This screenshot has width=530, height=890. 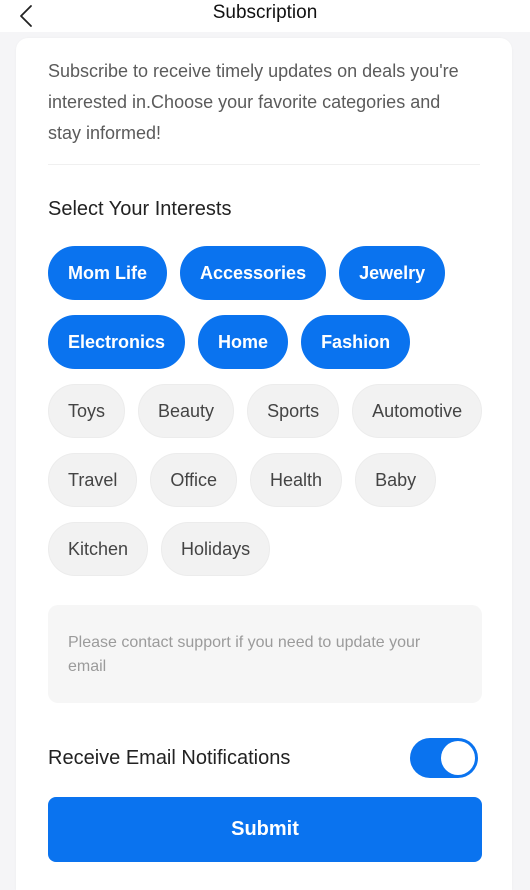 What do you see at coordinates (186, 411) in the screenshot?
I see `interest-chip: Beauty` at bounding box center [186, 411].